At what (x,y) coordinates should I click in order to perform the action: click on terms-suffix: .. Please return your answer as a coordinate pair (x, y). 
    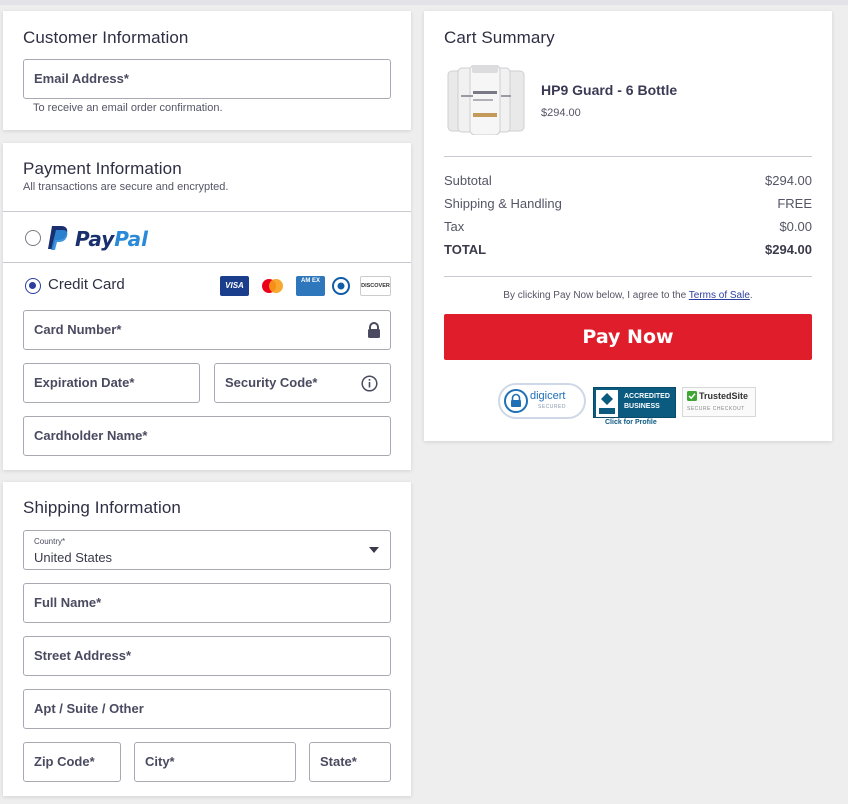
    Looking at the image, I should click on (751, 295).